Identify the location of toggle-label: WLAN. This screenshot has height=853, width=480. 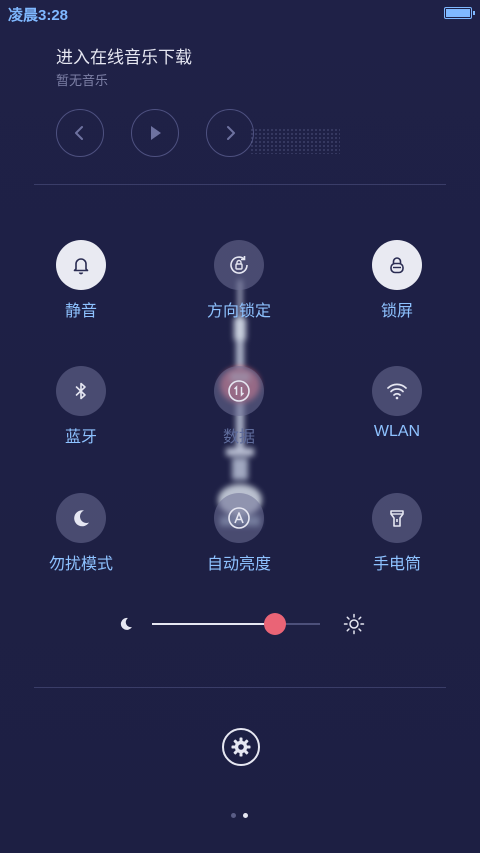
(397, 431).